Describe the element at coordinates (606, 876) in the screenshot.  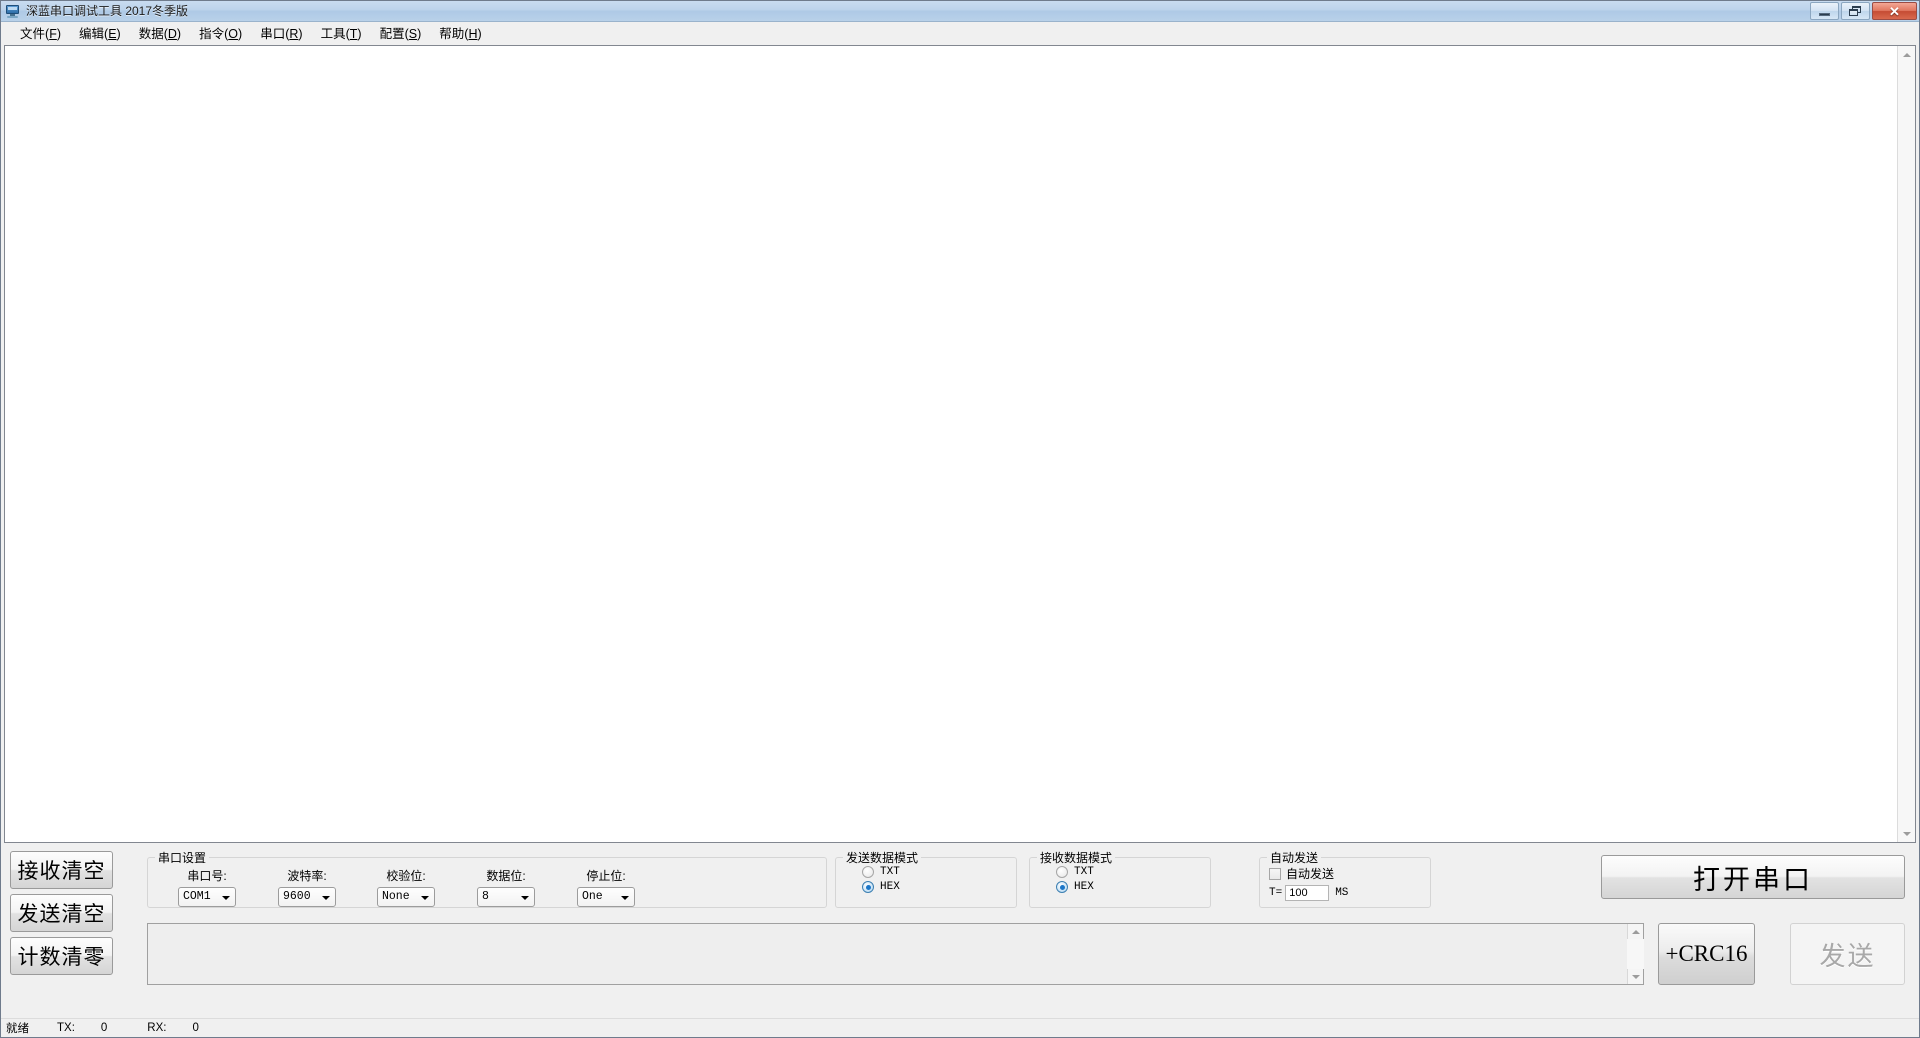
I see `stopbits-label: 停止位:` at that location.